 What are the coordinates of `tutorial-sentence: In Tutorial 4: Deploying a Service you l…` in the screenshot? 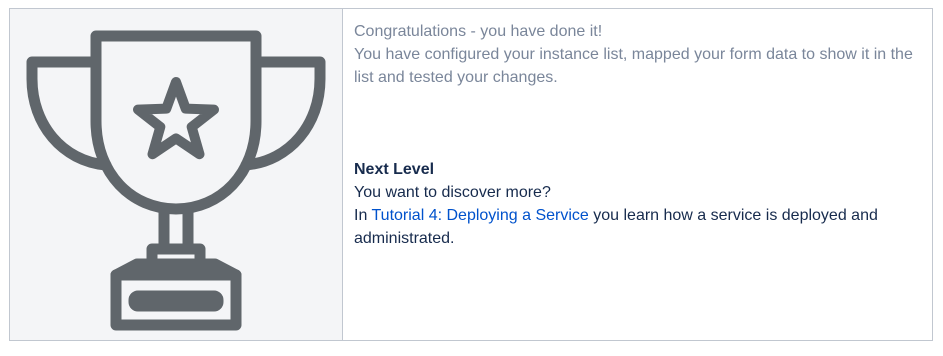 It's located at (638, 227).